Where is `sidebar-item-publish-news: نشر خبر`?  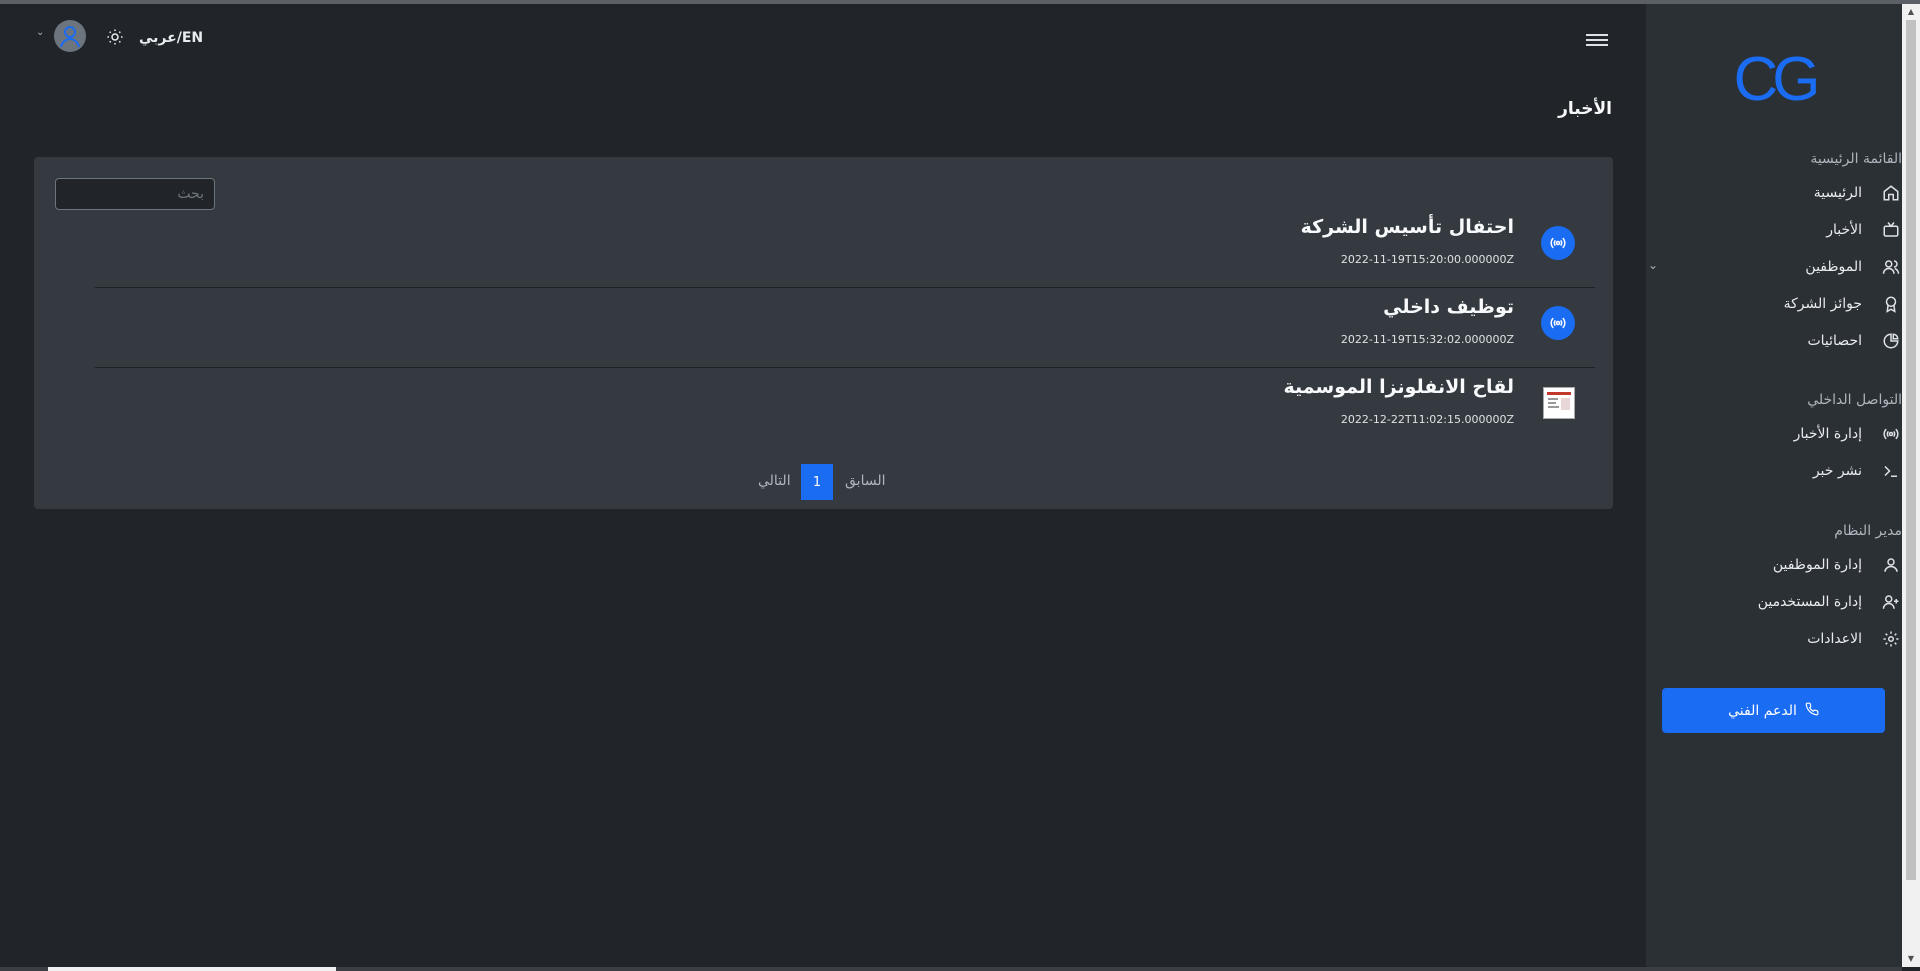 sidebar-item-publish-news: نشر خبر is located at coordinates (1774, 473).